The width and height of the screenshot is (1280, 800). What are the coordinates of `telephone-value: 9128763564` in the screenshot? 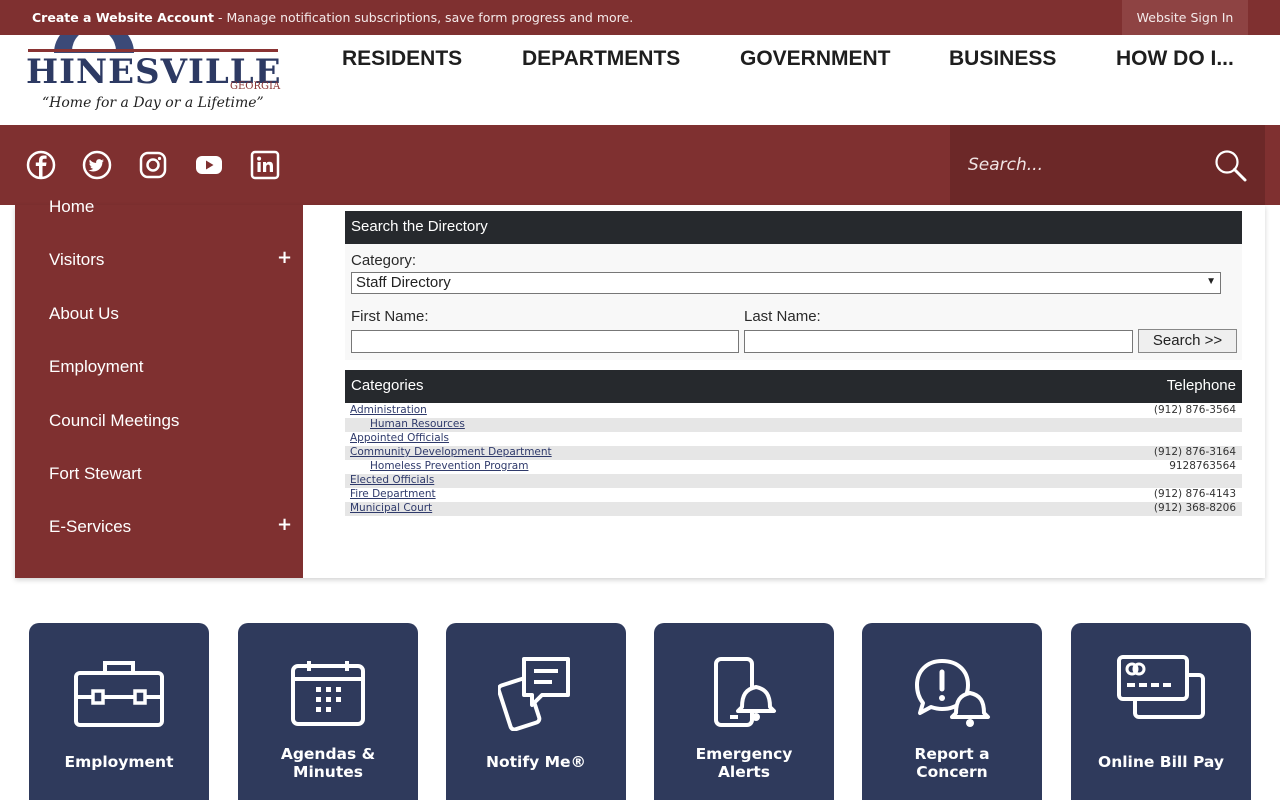 It's located at (1202, 466).